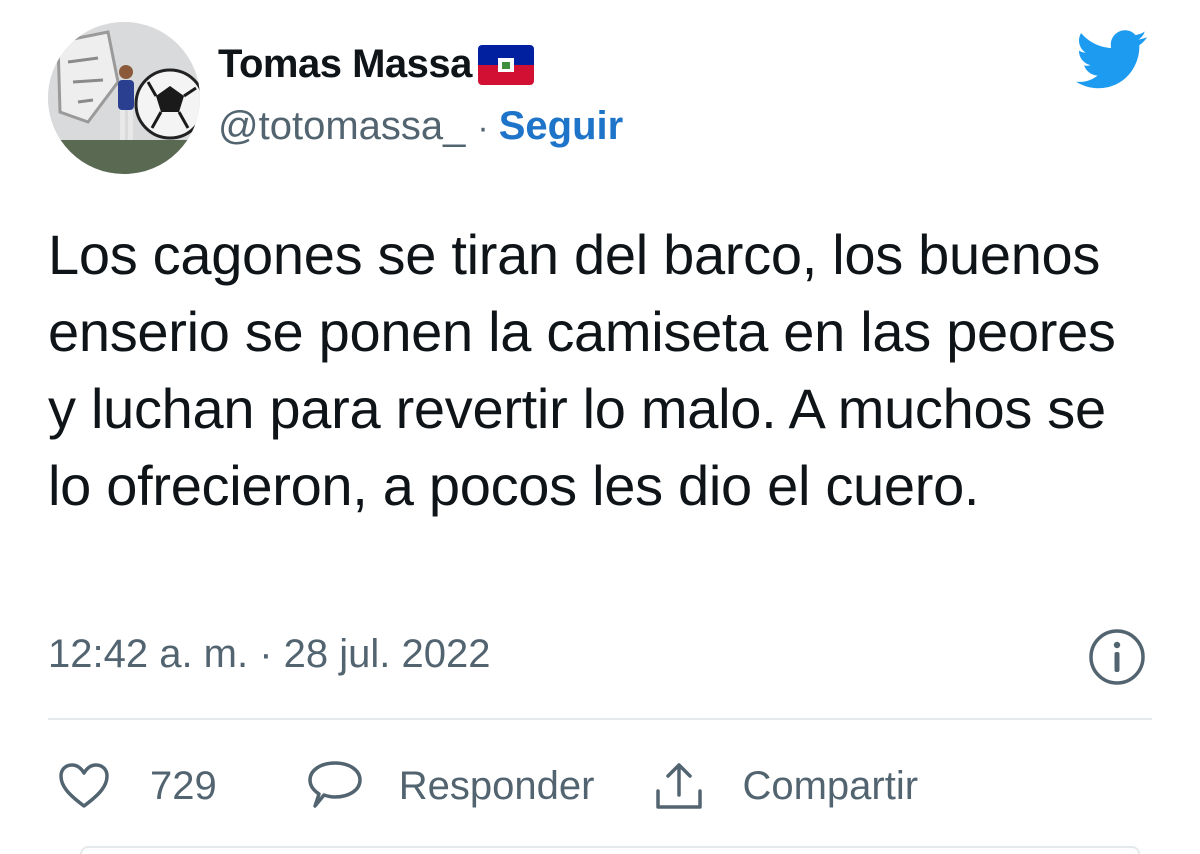 This screenshot has height=854, width=1200. I want to click on twitter-bird-icon, so click(1112, 60).